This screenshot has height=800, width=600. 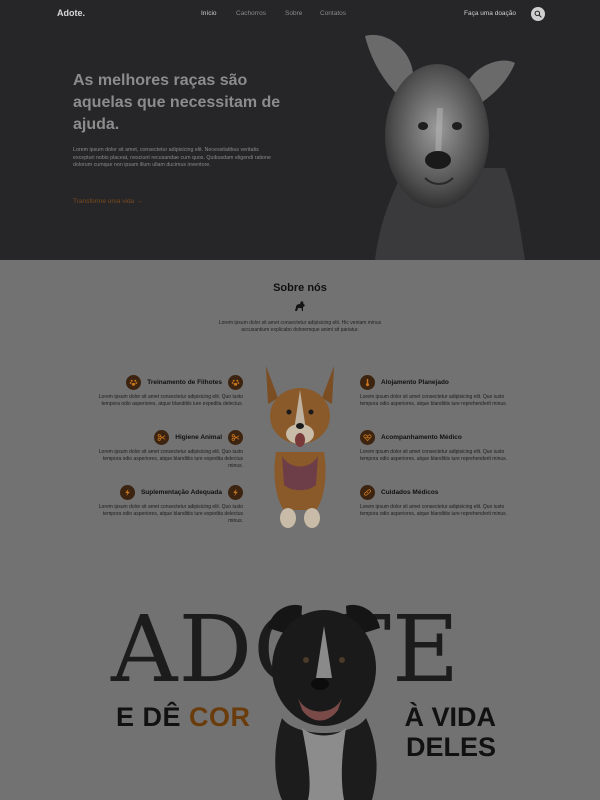 What do you see at coordinates (300, 288) in the screenshot?
I see `about-title: Sobre nós` at bounding box center [300, 288].